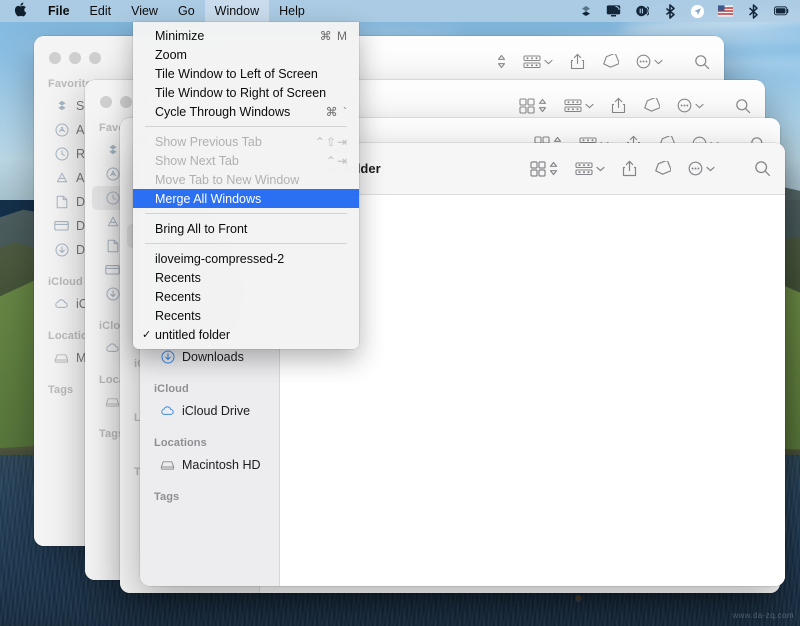 This screenshot has width=800, height=626. What do you see at coordinates (246, 54) in the screenshot?
I see `menu-item-zoom: Zoom` at bounding box center [246, 54].